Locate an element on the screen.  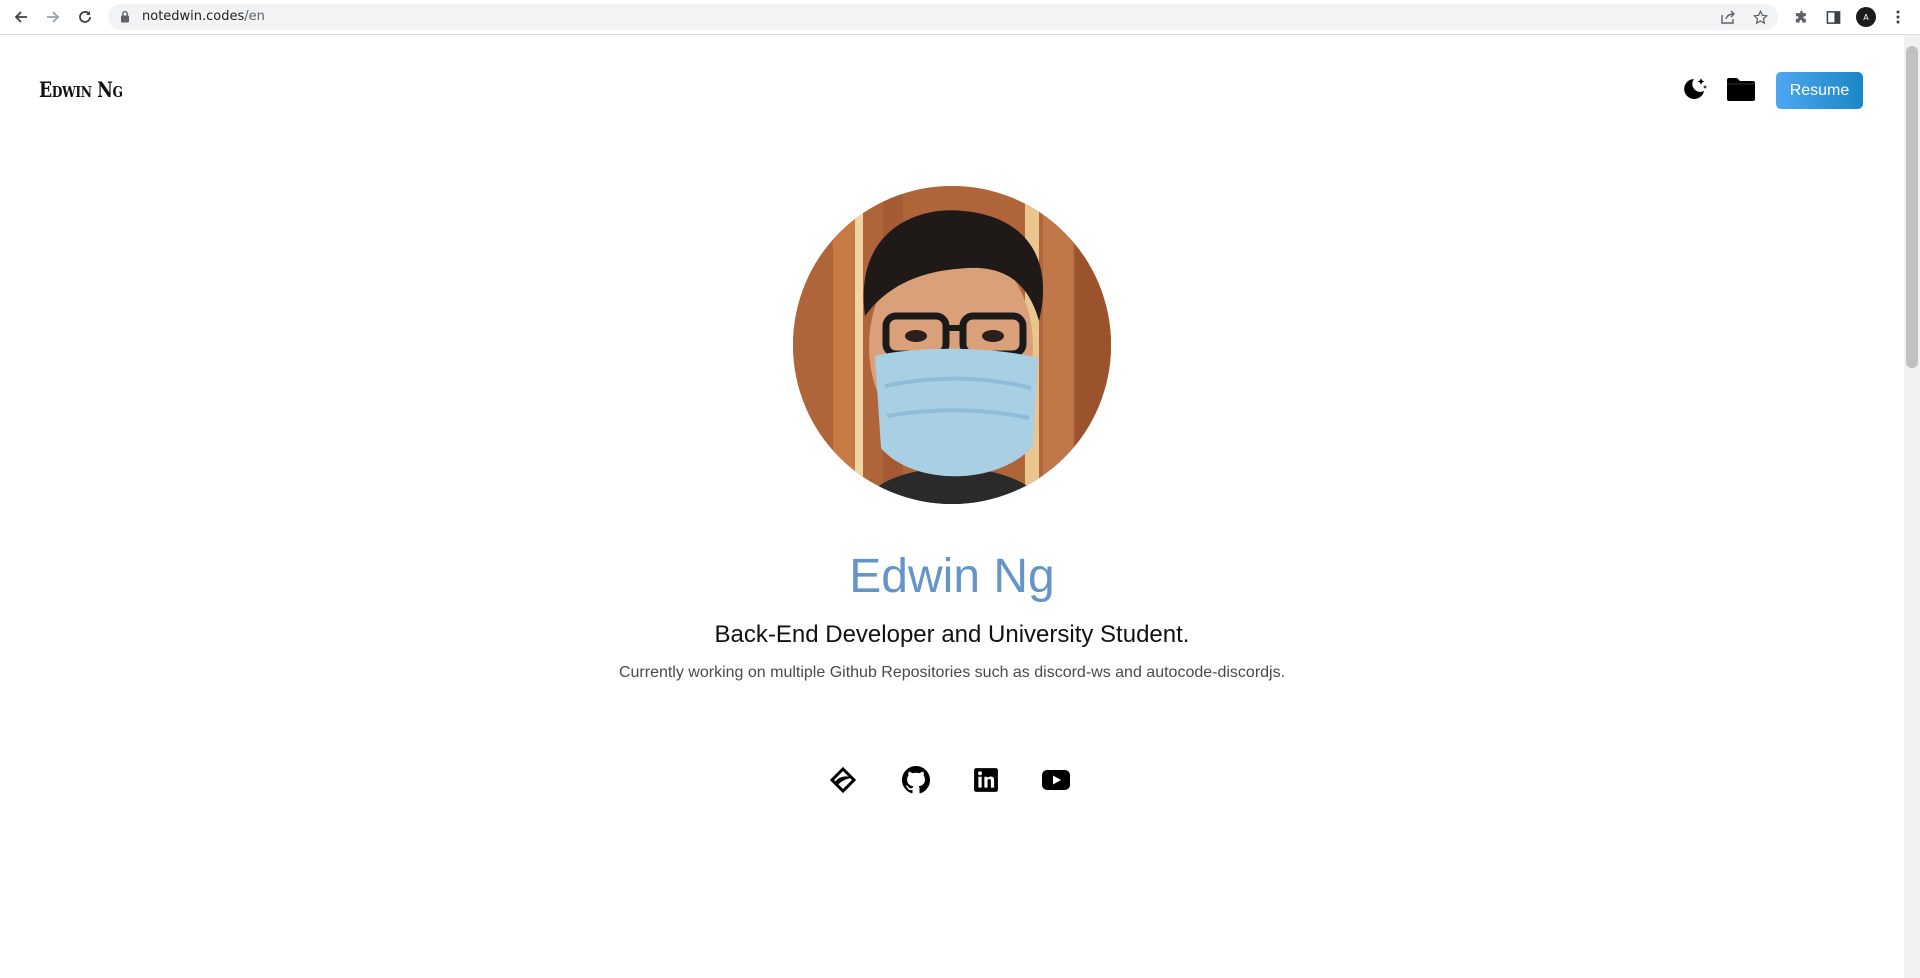
autocode-link is located at coordinates (843, 780).